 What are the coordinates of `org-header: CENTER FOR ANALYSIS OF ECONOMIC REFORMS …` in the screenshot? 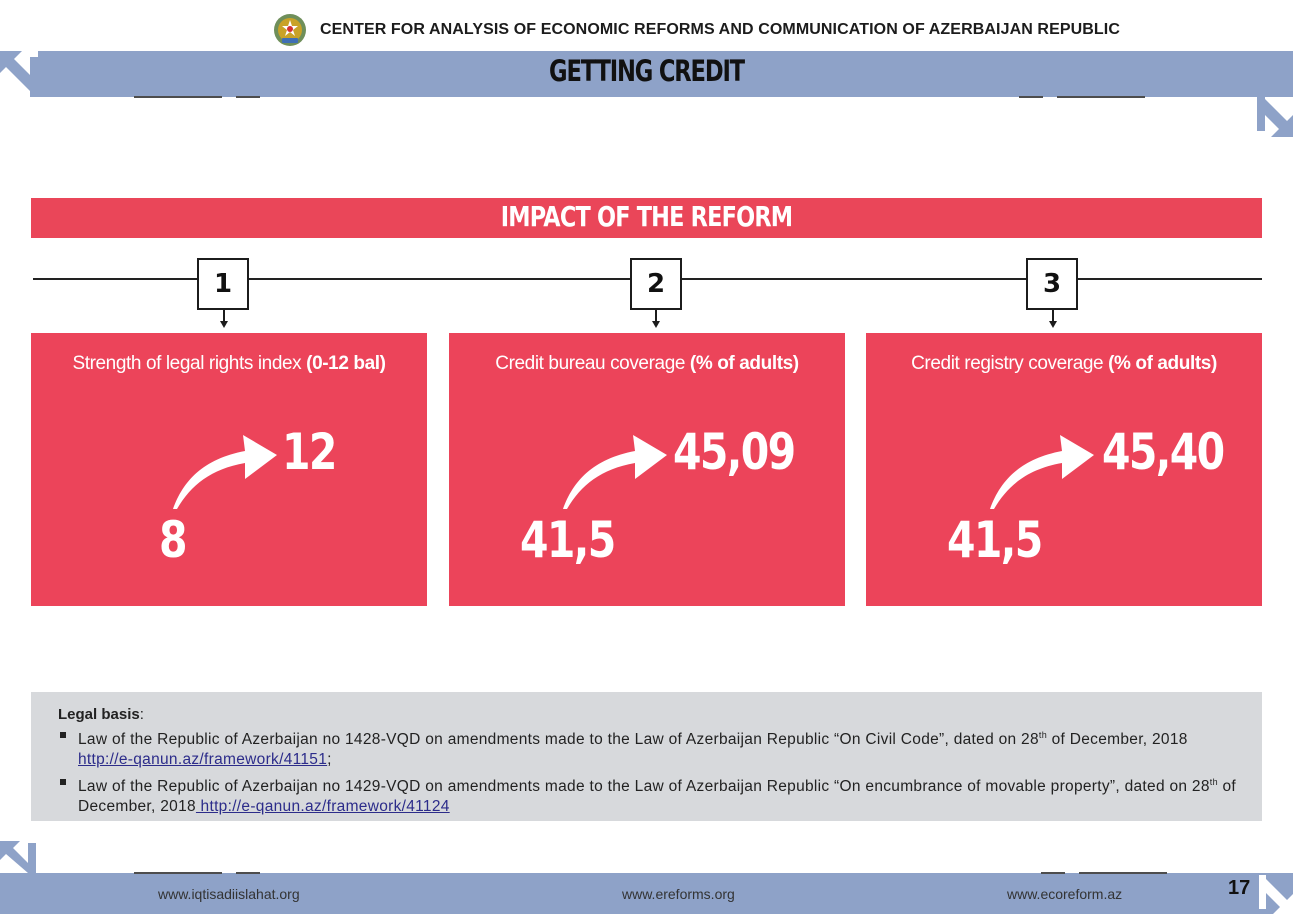 It's located at (646, 30).